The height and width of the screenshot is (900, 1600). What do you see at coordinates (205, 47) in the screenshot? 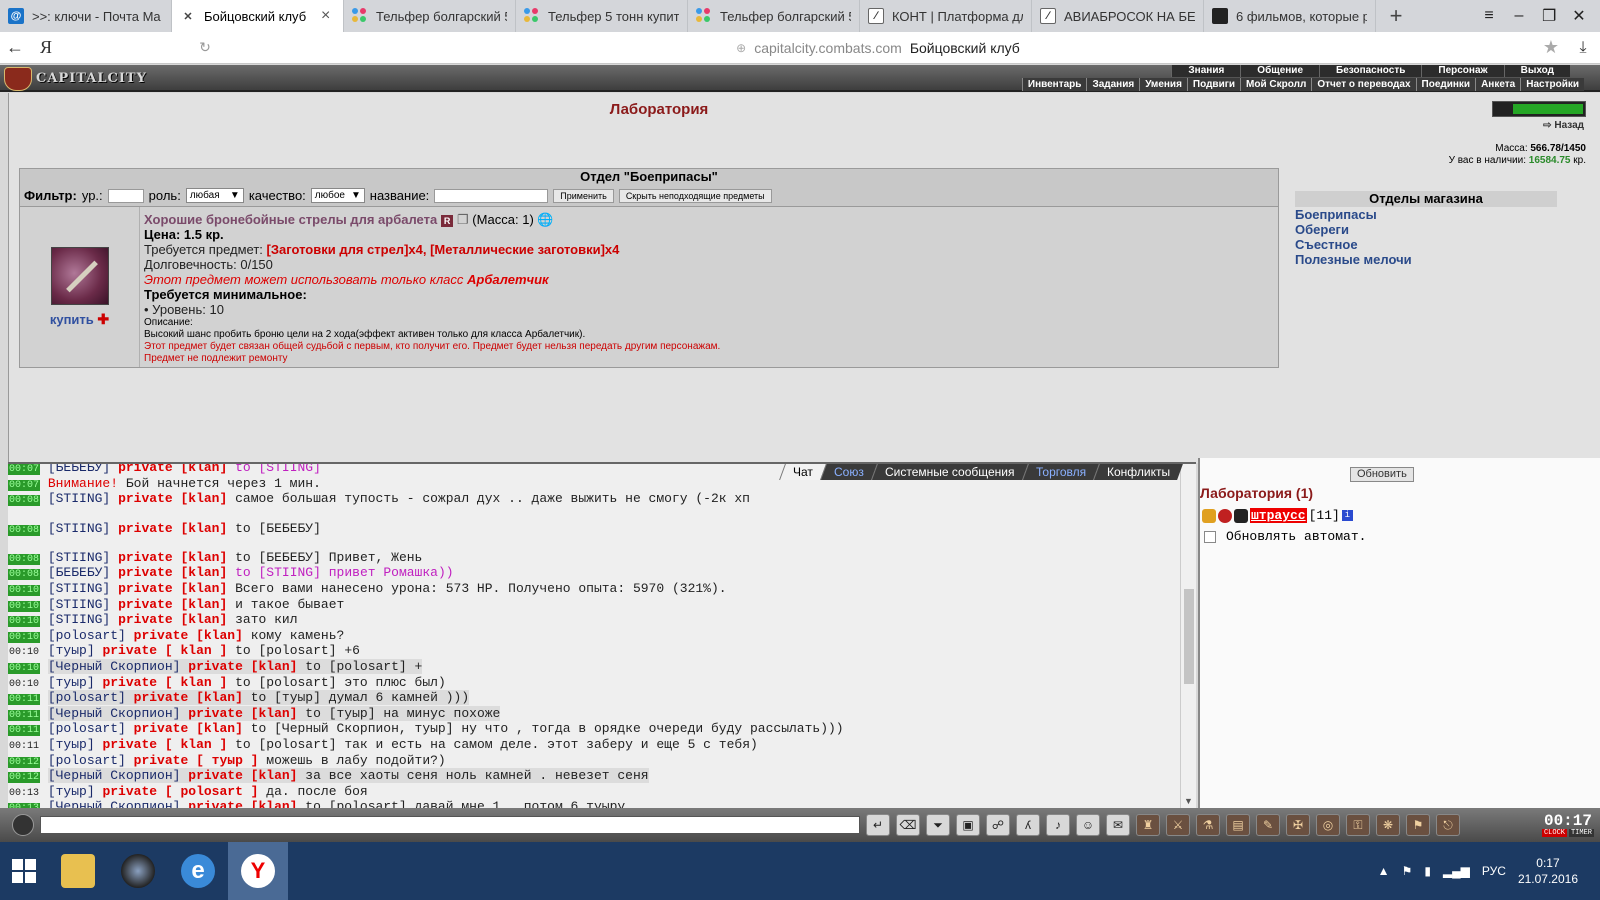
I see `reload-icon: ↻` at bounding box center [205, 47].